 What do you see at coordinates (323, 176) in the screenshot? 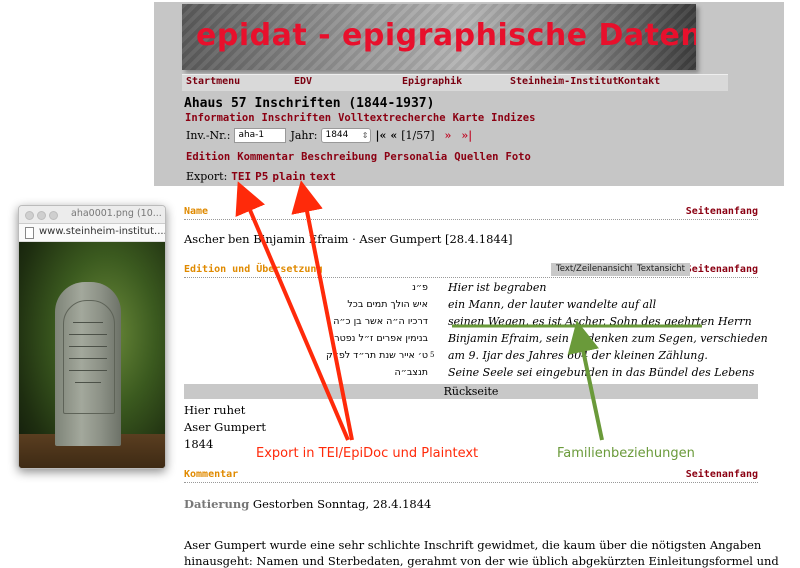
I see `export-text-link: text` at bounding box center [323, 176].